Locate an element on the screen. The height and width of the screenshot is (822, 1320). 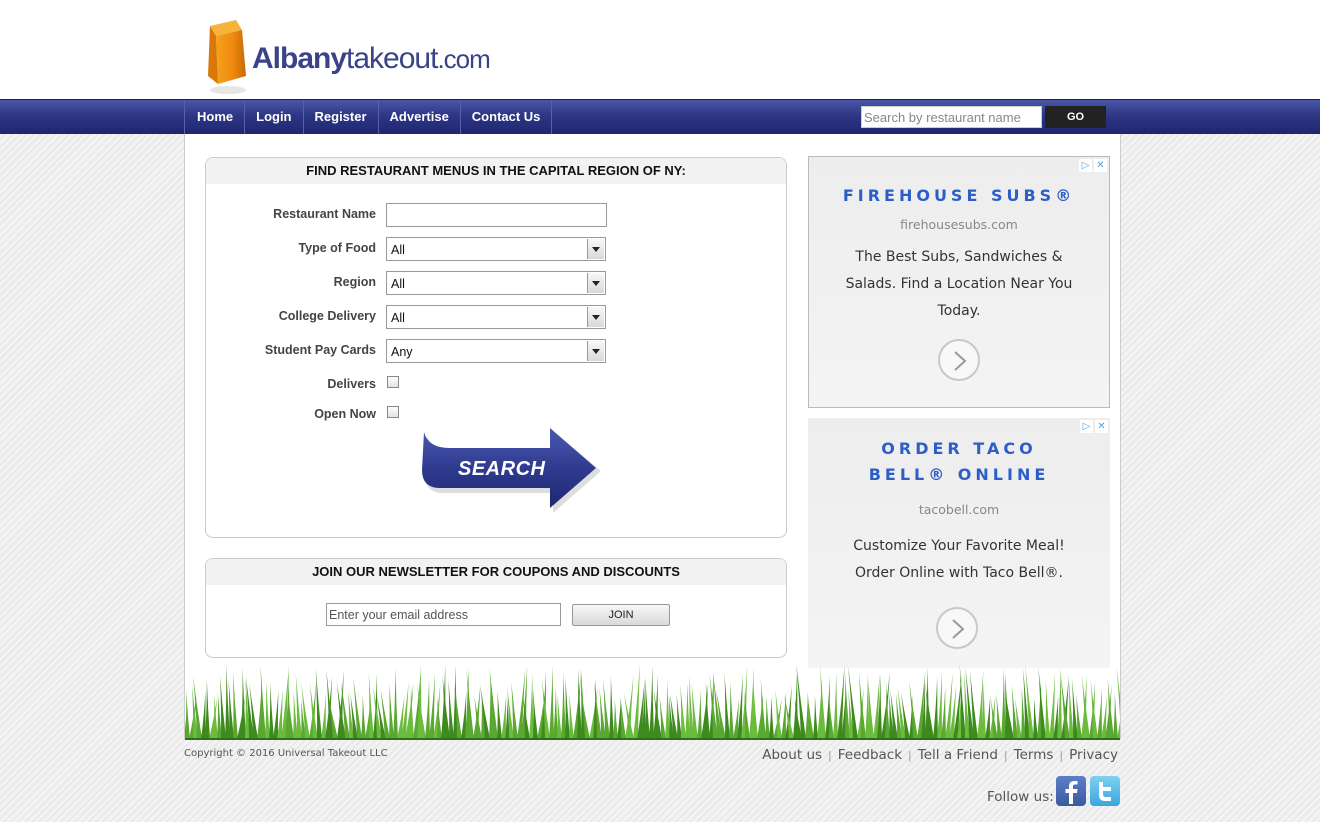
facebook-icon is located at coordinates (1071, 791).